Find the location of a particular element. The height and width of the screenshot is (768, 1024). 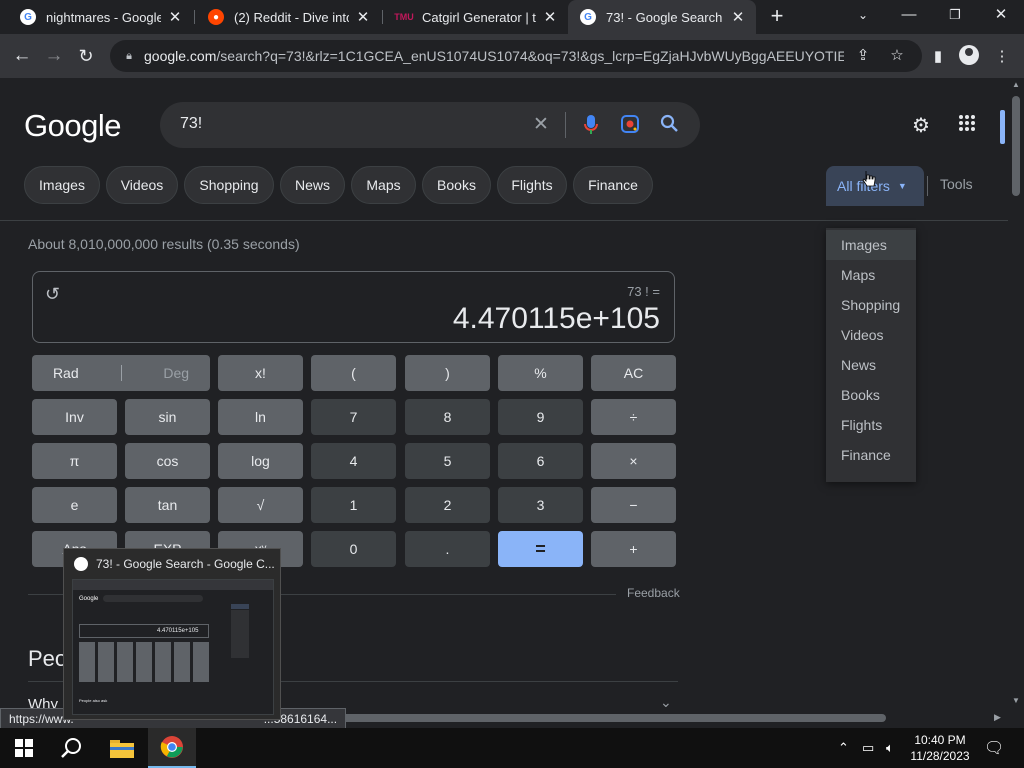

lens-search-icon is located at coordinates (630, 125).